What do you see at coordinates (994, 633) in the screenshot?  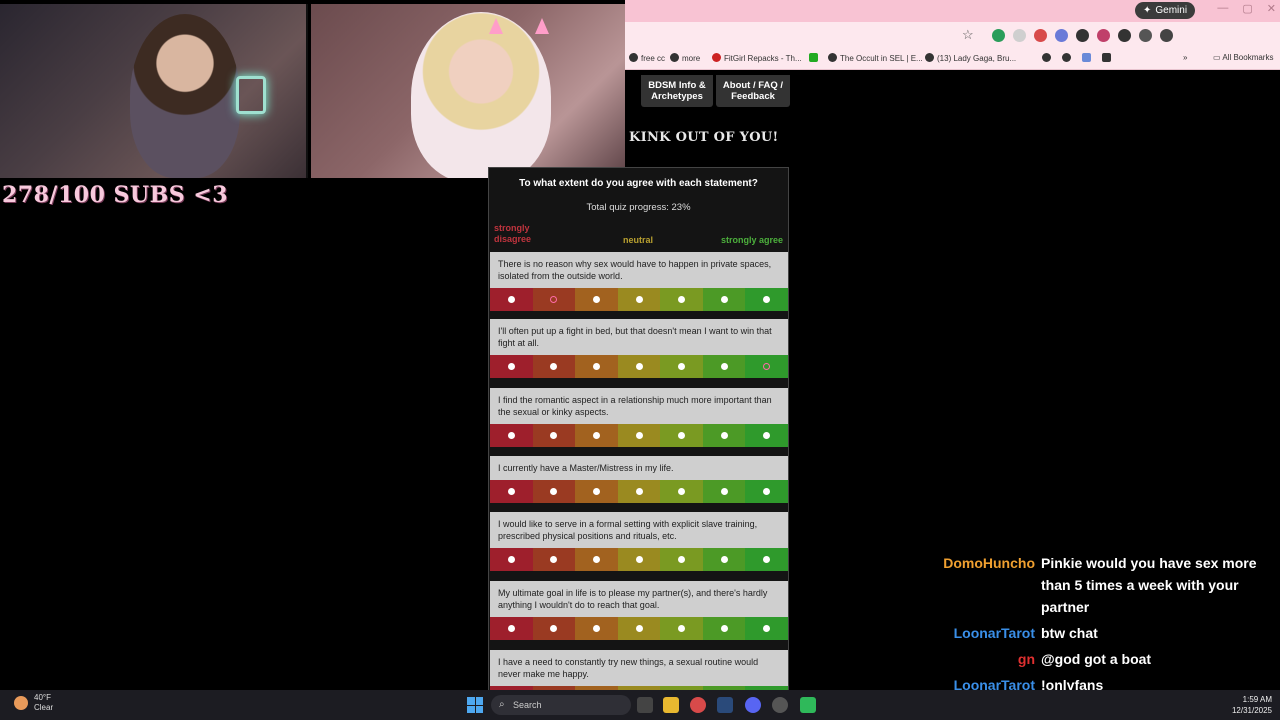 I see `chat-username: LoonarTarot` at bounding box center [994, 633].